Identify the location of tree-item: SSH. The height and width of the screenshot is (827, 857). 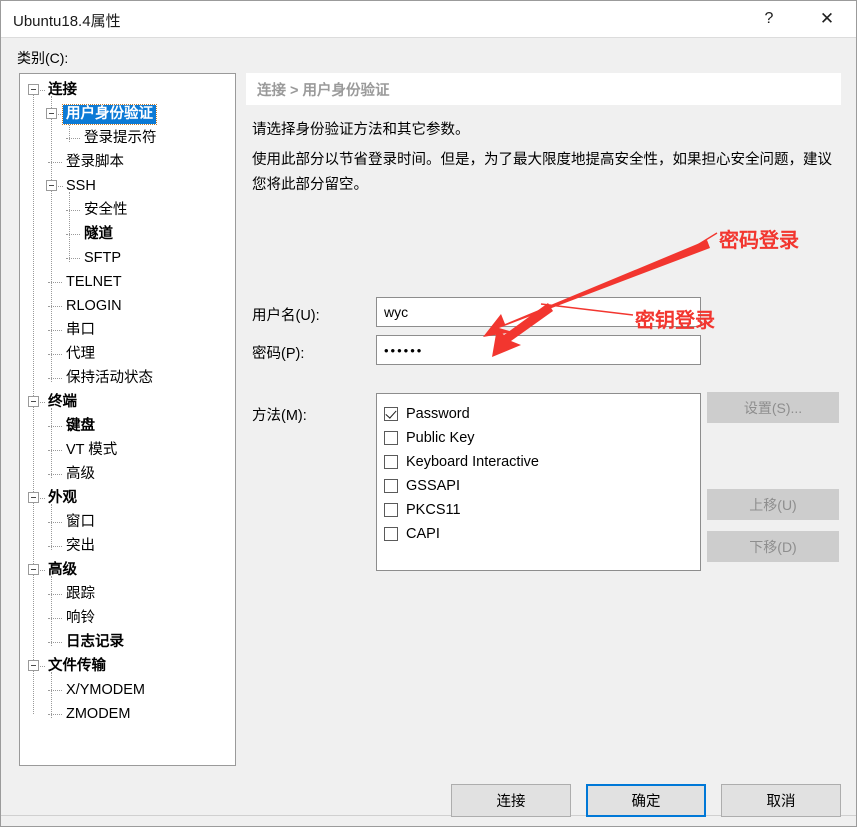
(59, 186).